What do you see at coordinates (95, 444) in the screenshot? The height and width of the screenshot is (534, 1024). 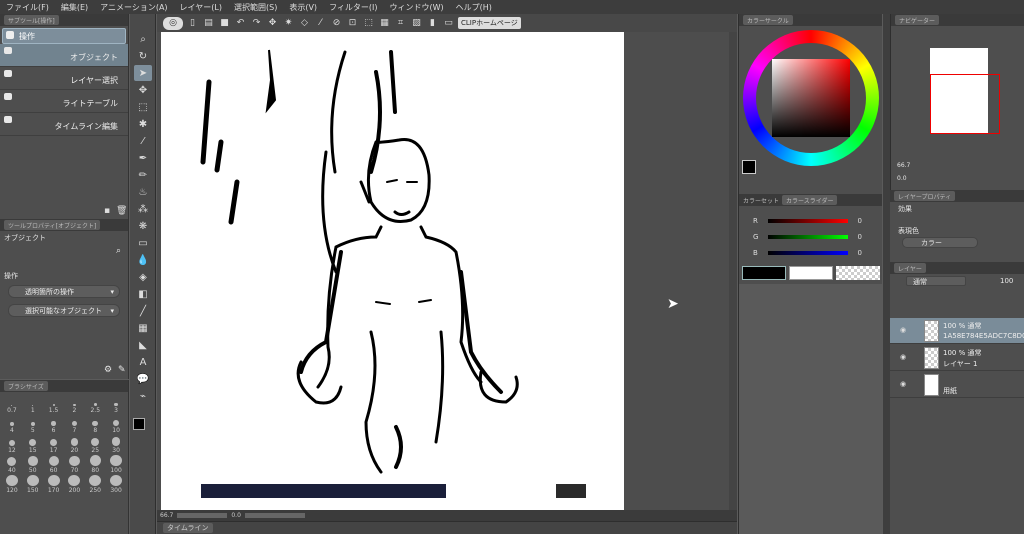 I see `brush-size-cell: 25` at bounding box center [95, 444].